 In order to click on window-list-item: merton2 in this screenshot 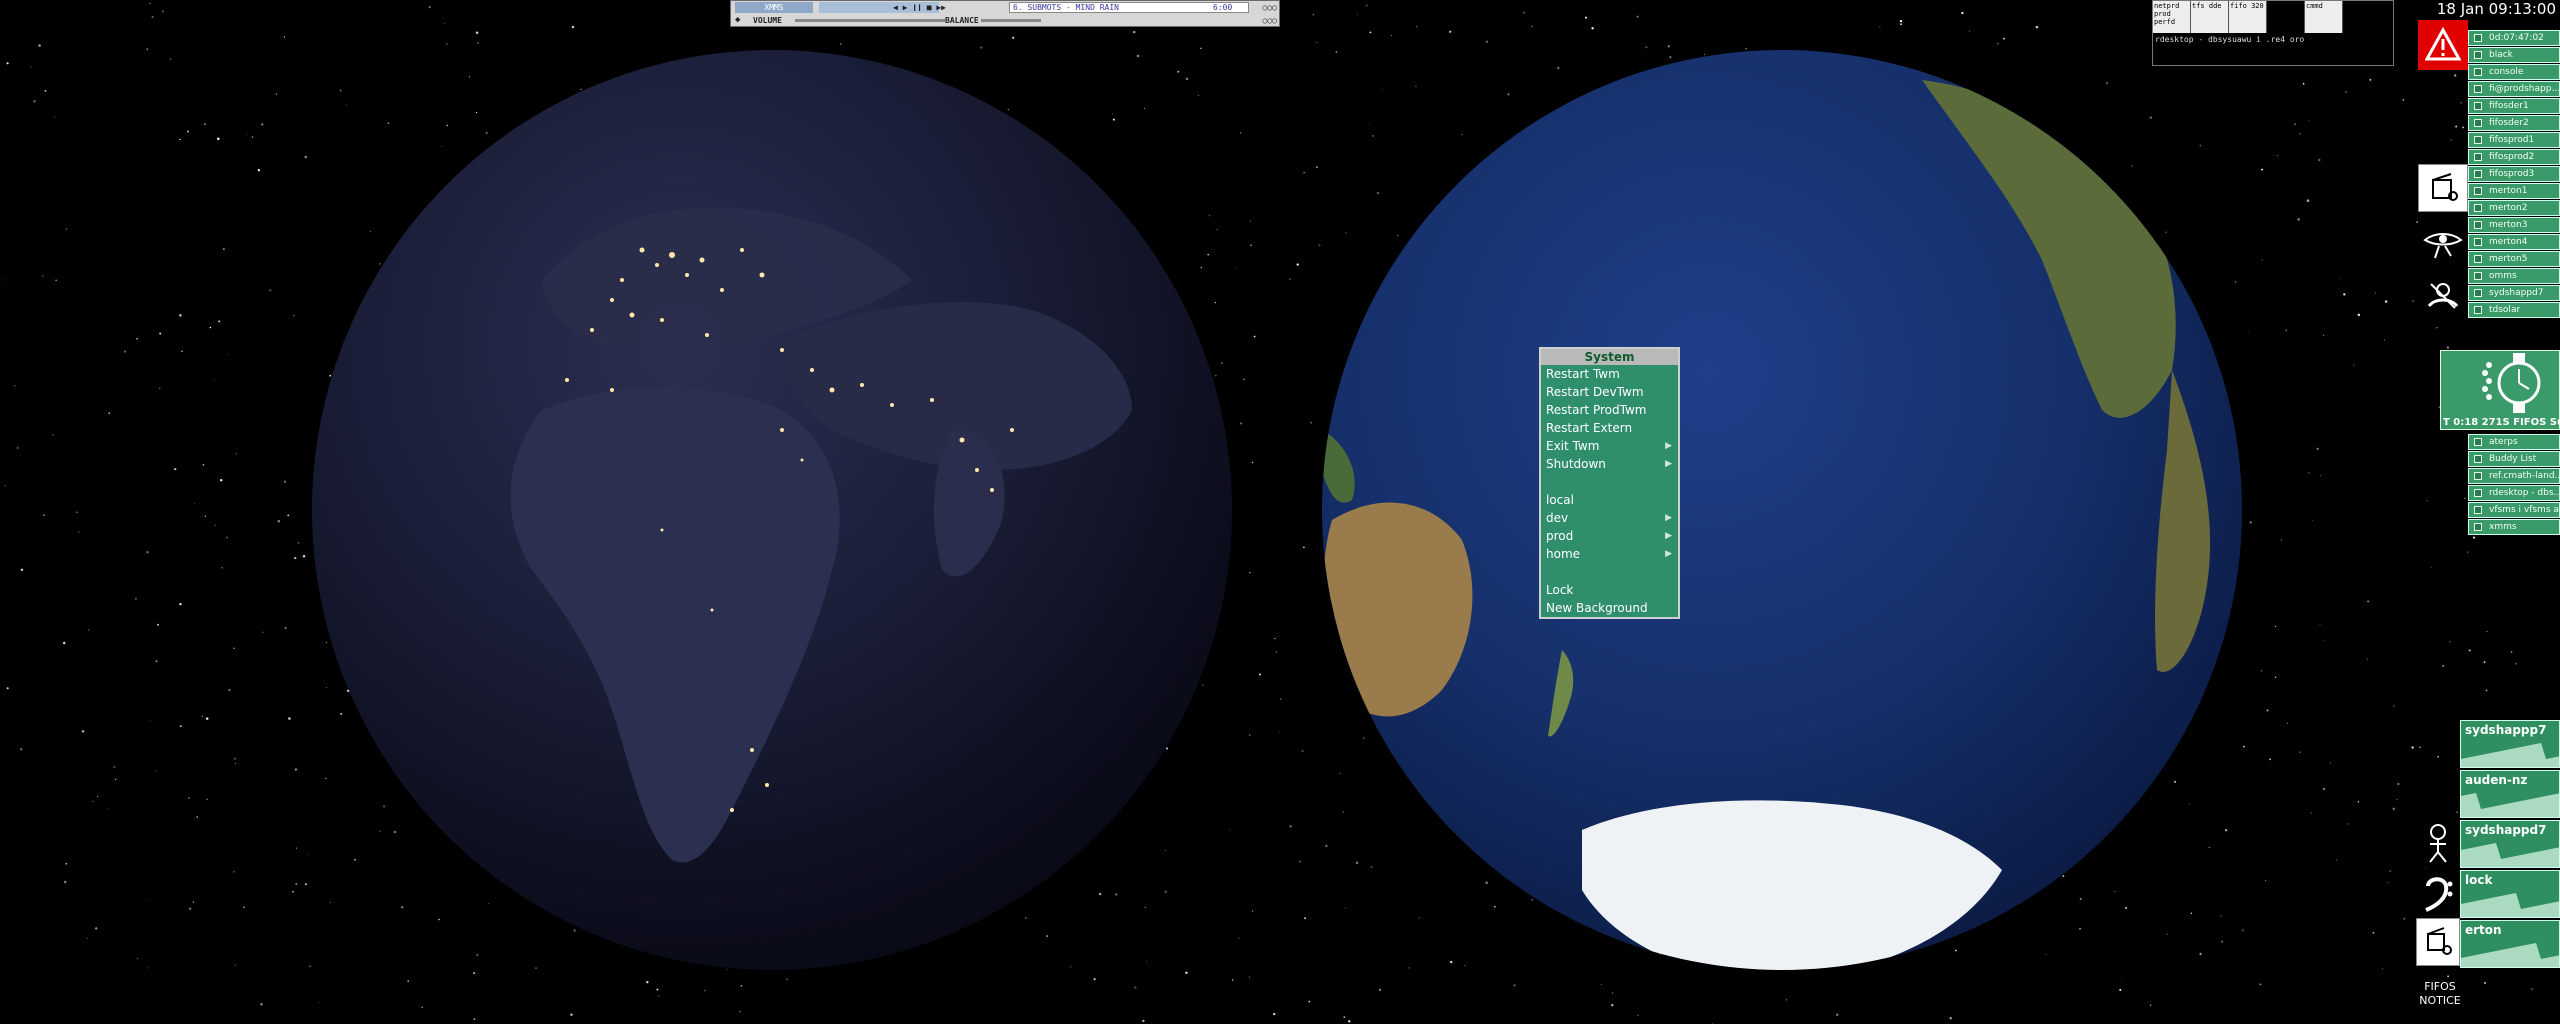, I will do `click(2514, 208)`.